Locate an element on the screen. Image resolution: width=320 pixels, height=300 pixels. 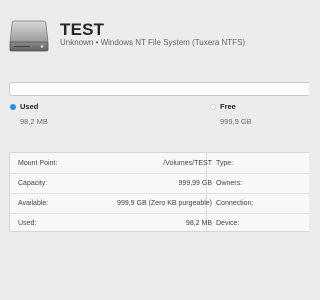
info-row-mount-point: Mount Point: /Volumes/TEST Type: is located at coordinates (159, 163).